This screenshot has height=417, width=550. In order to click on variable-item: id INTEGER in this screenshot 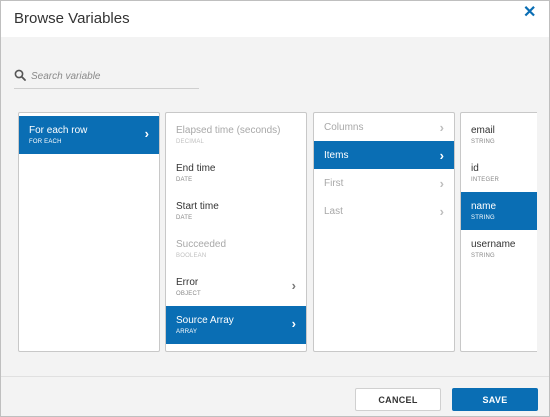, I will do `click(499, 173)`.